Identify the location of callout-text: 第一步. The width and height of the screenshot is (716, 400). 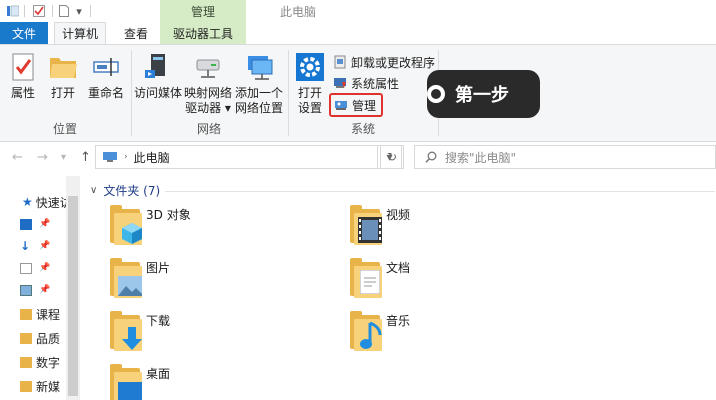
(482, 95).